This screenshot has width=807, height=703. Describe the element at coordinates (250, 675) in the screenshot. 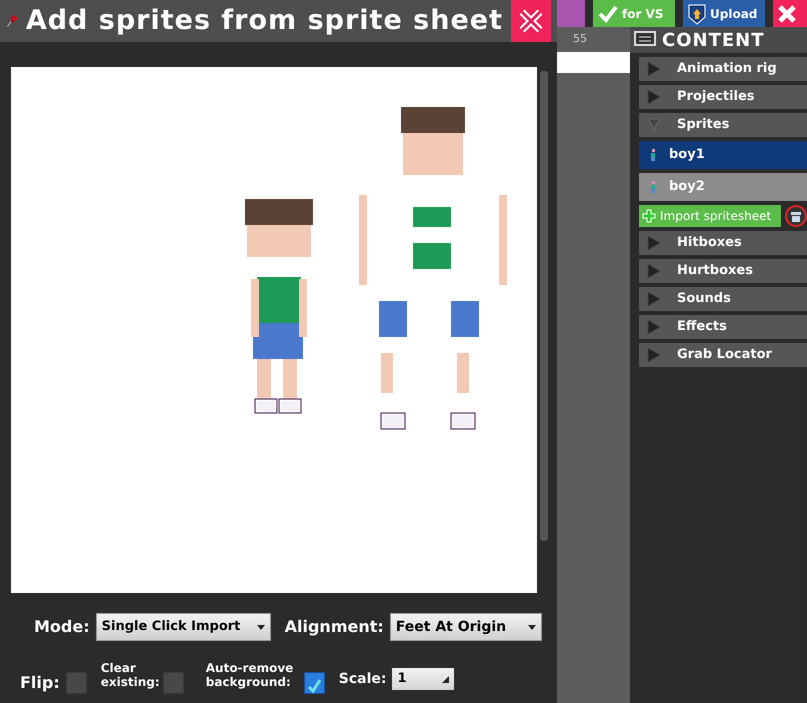

I see `auto-remove-label: Auto-remove background:` at that location.